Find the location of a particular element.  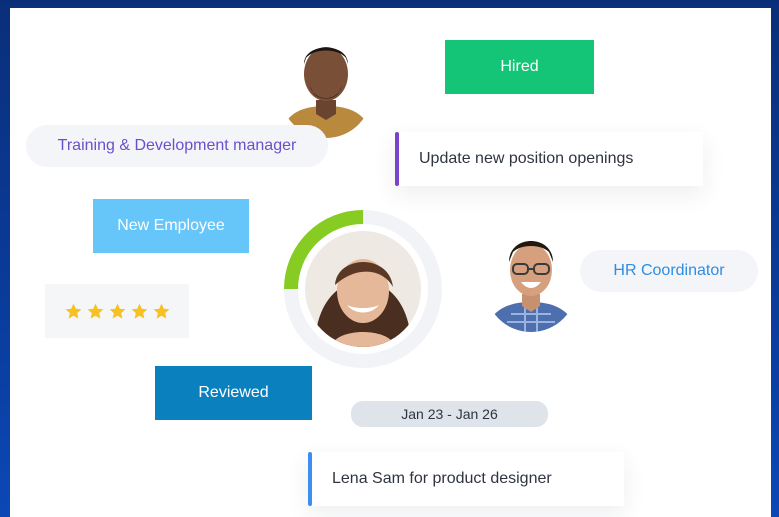

hired-tag: Hired is located at coordinates (519, 67).